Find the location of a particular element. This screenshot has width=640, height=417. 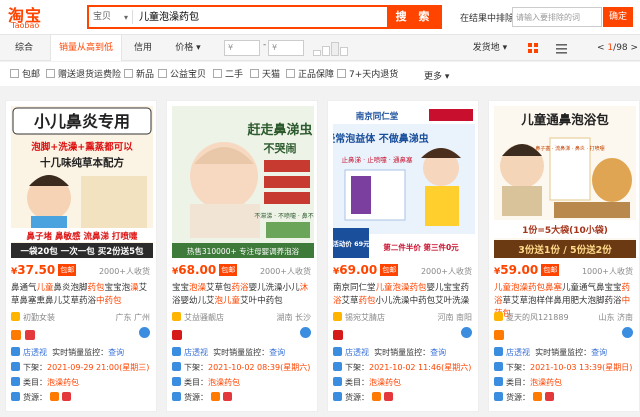

taobao-logo: 淘宝 Taobao is located at coordinates (34, 18).